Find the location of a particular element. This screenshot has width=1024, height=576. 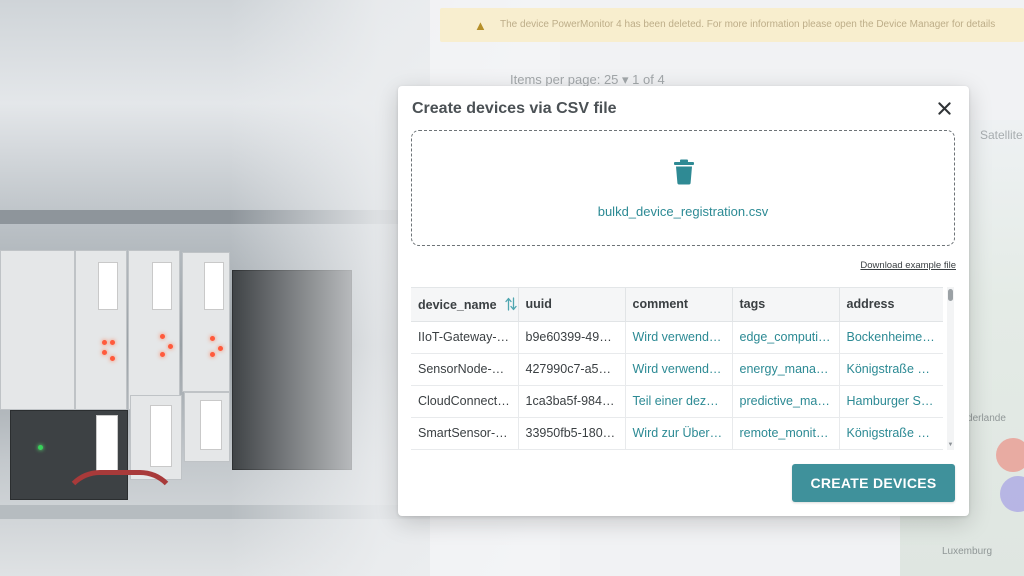

cell-comment: Wird zur Übertragung genutzt is located at coordinates (679, 433).